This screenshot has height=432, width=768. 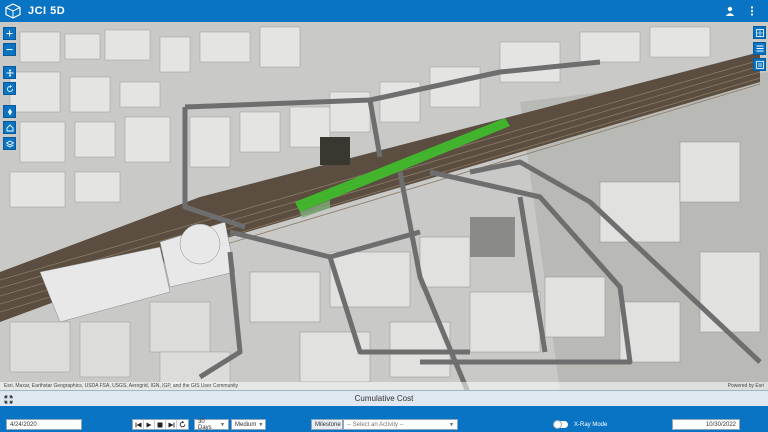 What do you see at coordinates (138, 424) in the screenshot?
I see `skip-back-icon` at bounding box center [138, 424].